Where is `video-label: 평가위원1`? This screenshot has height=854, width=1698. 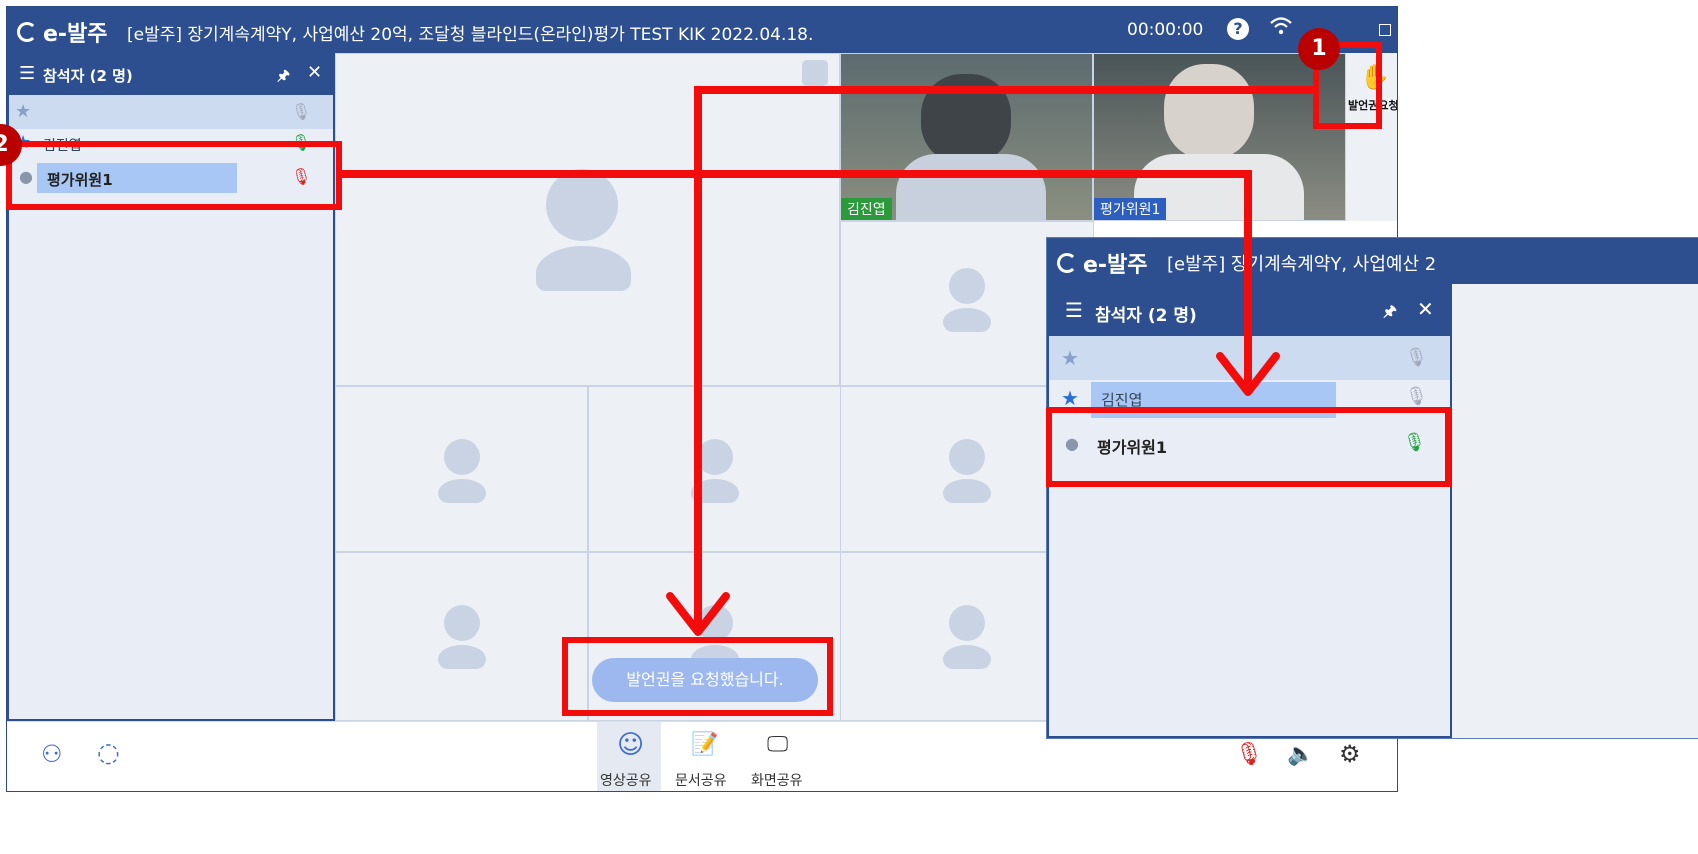
video-label: 평가위원1 is located at coordinates (1130, 209).